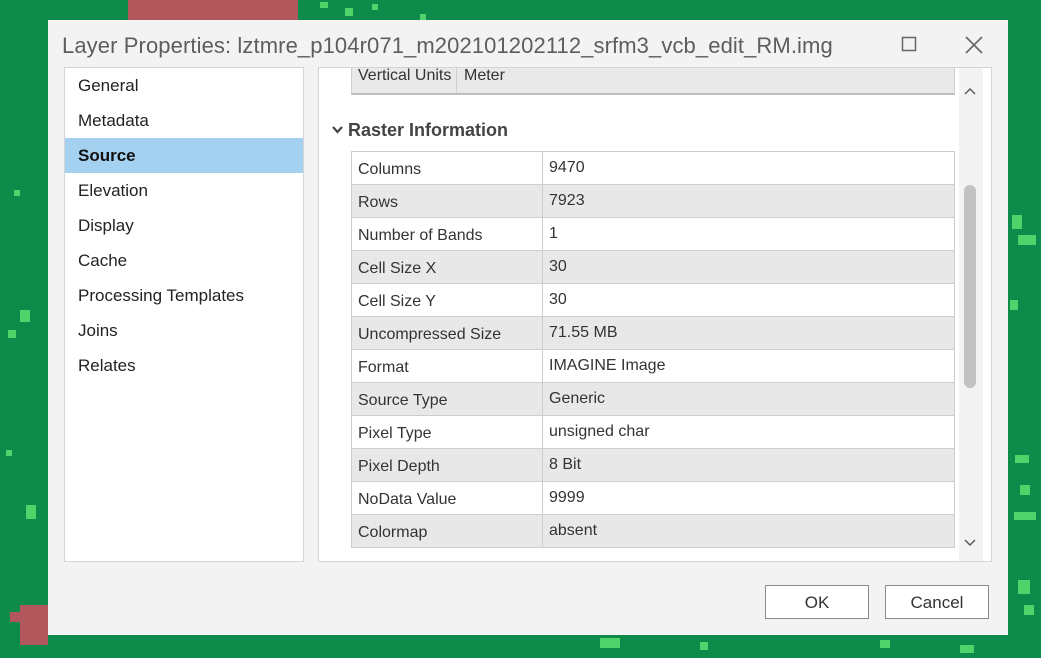 The image size is (1041, 658). I want to click on nav-item-cache: Cache, so click(184, 260).